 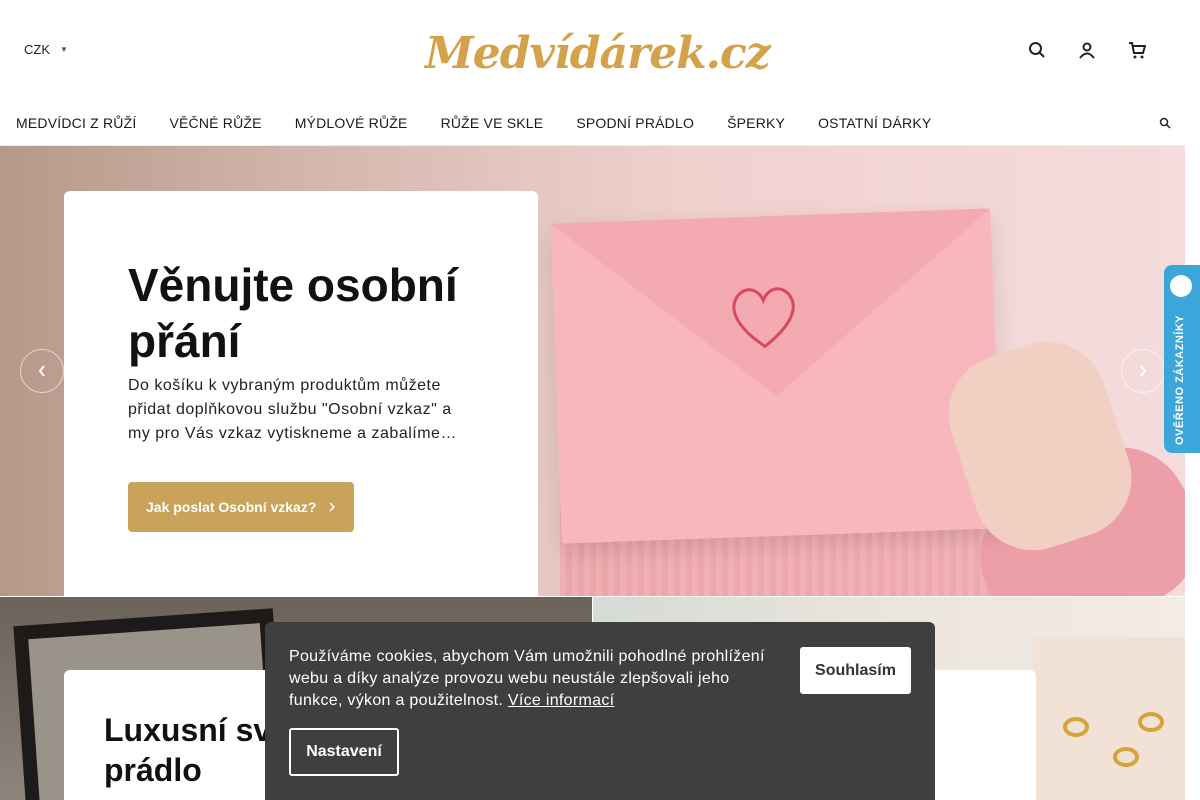 What do you see at coordinates (1165, 125) in the screenshot?
I see `nav-search-icon` at bounding box center [1165, 125].